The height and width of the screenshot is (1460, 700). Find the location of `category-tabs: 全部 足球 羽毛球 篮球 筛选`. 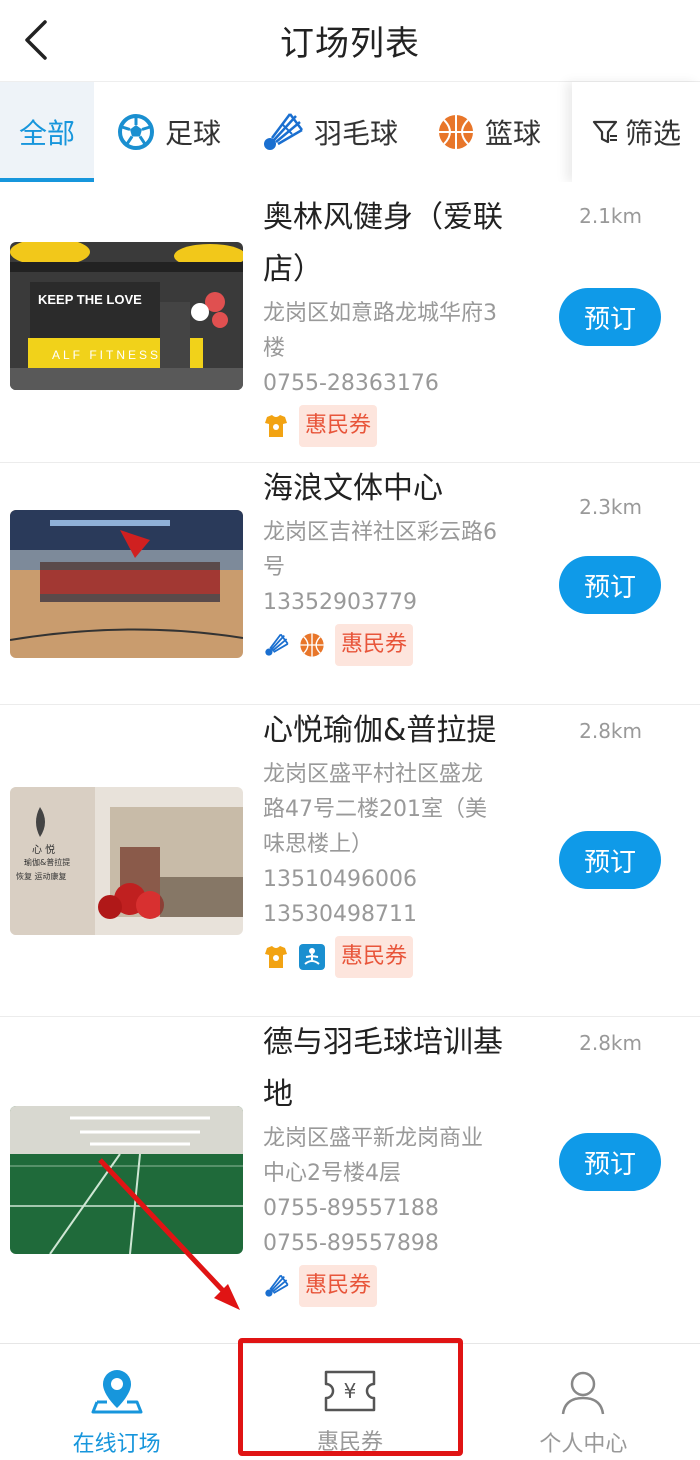

category-tabs: 全部 足球 羽毛球 篮球 筛选 is located at coordinates (350, 132).